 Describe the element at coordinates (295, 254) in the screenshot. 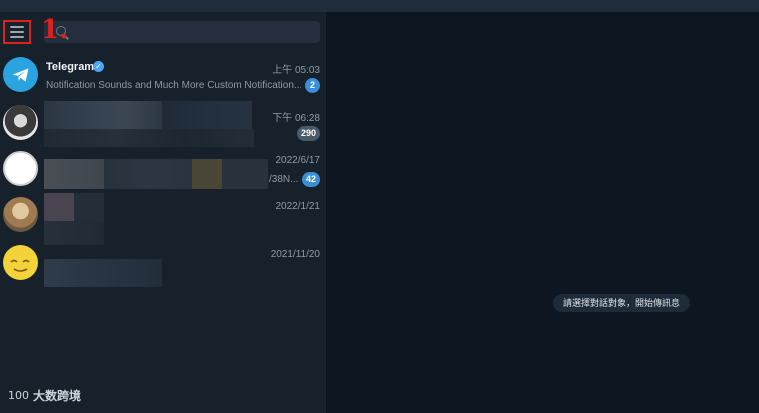

I see `chat-time: 2021/11/20` at that location.